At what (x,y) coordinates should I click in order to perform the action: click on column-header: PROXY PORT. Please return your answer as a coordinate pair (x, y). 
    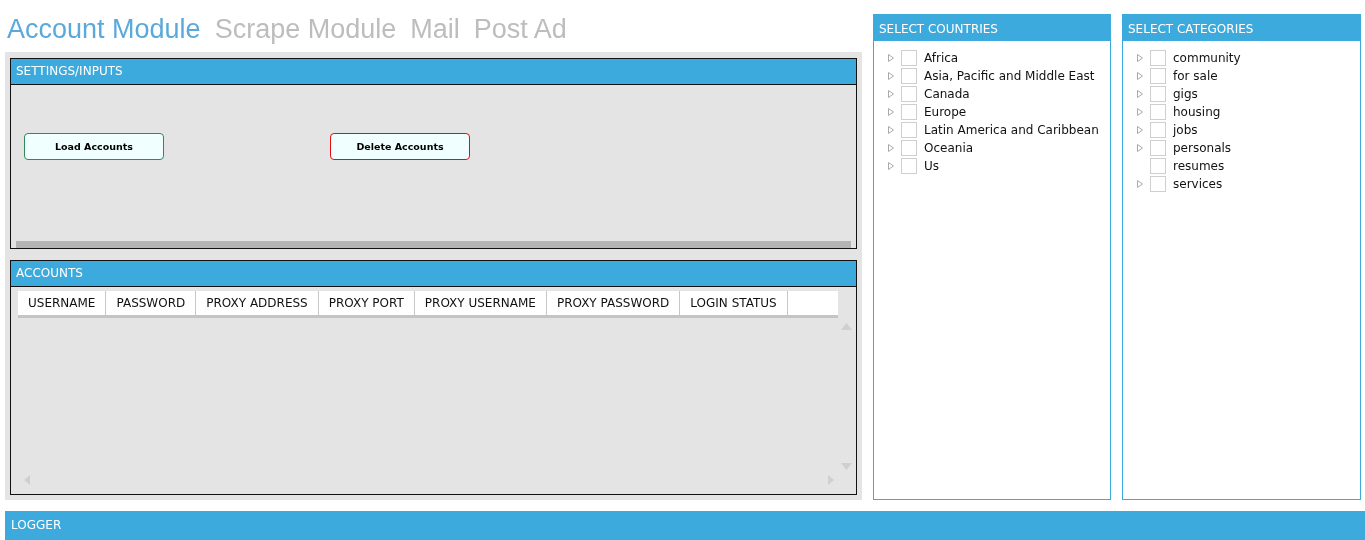
    Looking at the image, I should click on (366, 303).